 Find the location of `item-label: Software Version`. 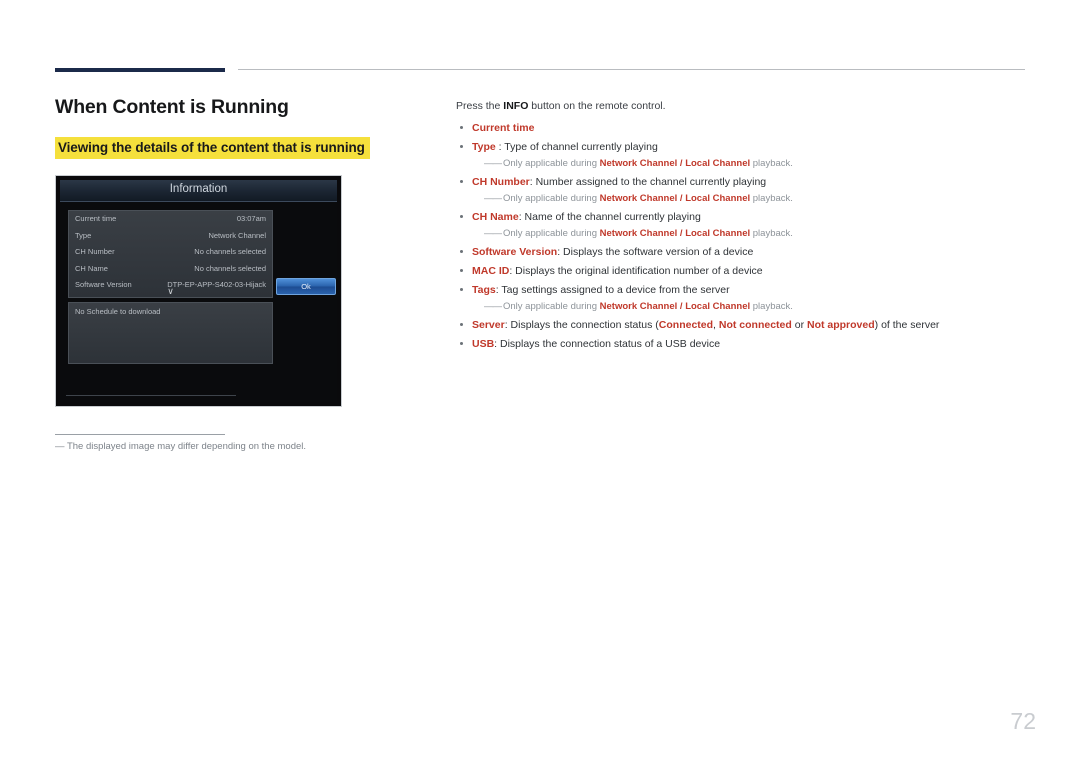

item-label: Software Version is located at coordinates (515, 252).